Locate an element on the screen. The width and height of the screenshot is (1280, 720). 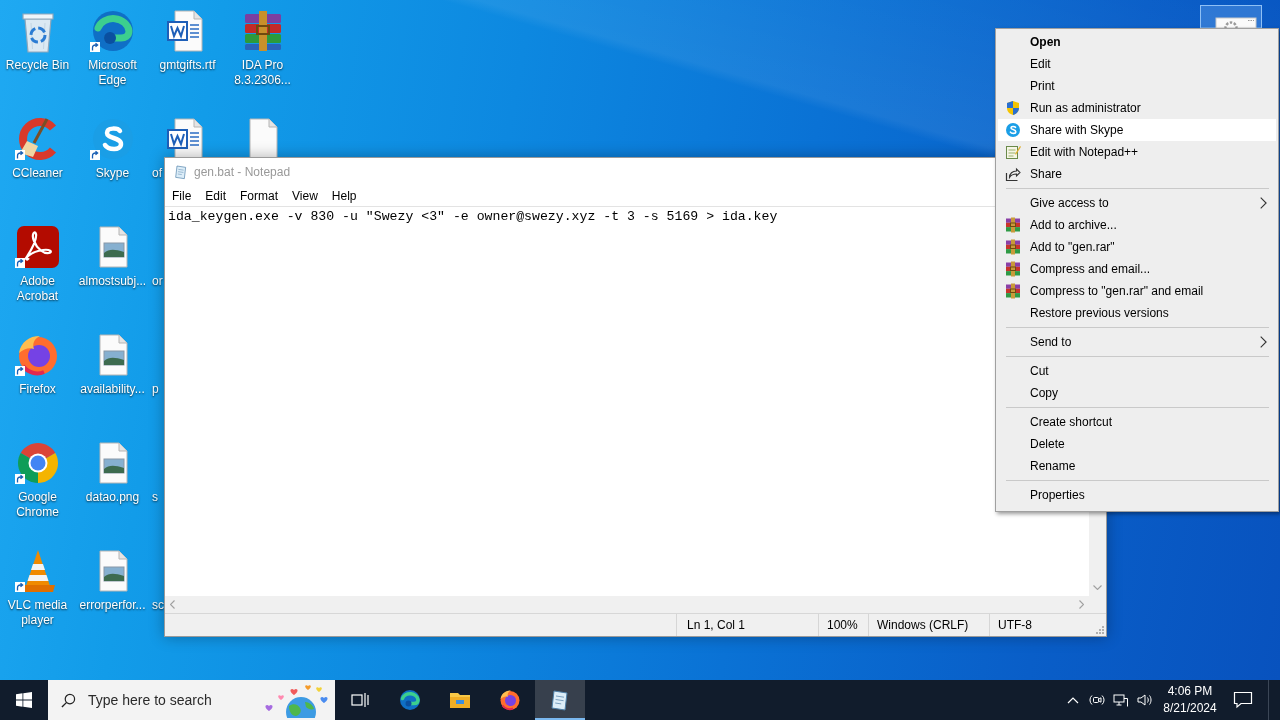
search-field: Type here to search is located at coordinates (174, 700).